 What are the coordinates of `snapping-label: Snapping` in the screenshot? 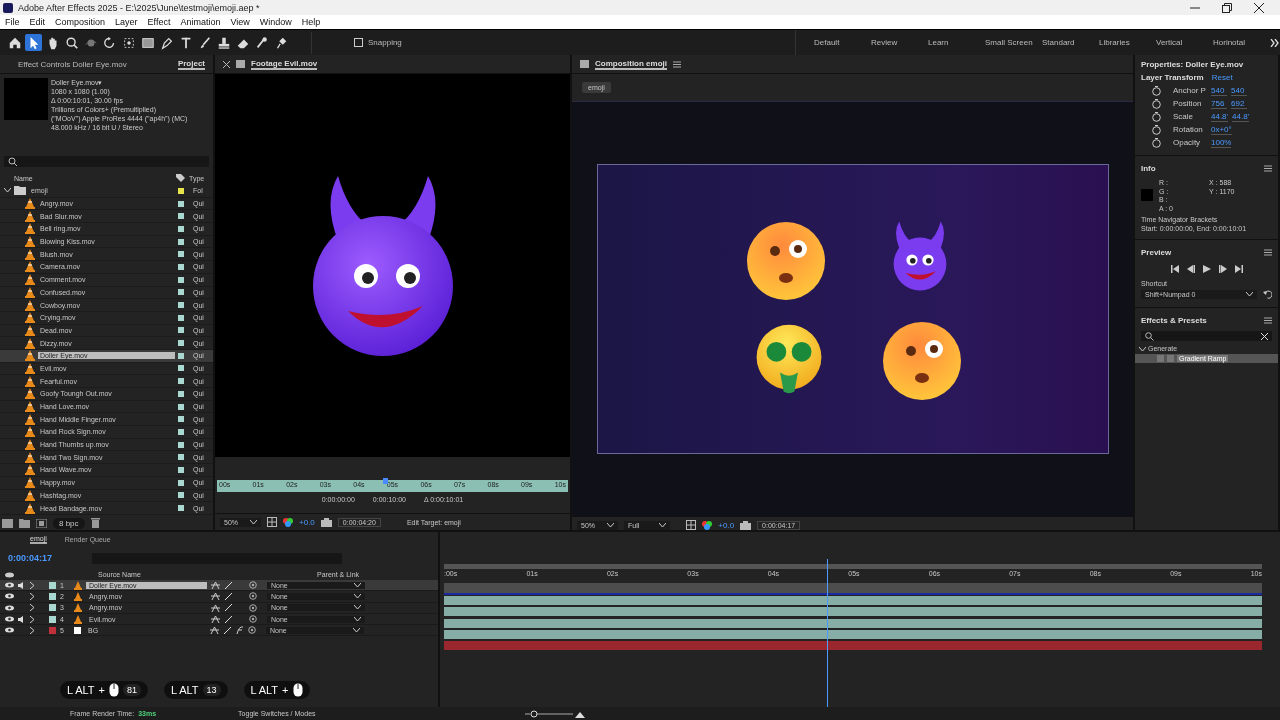 It's located at (385, 42).